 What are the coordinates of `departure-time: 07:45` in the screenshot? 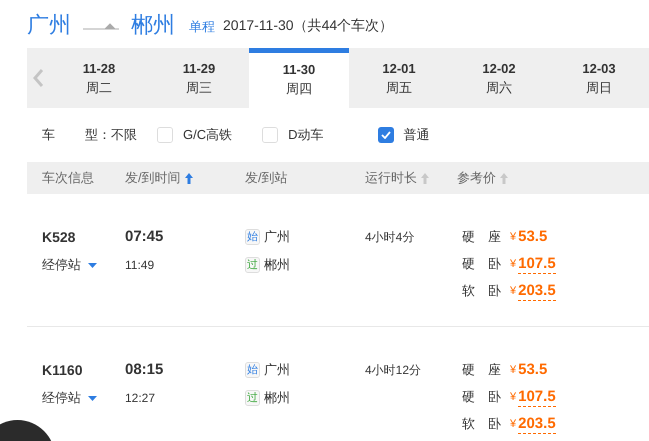 It's located at (144, 237).